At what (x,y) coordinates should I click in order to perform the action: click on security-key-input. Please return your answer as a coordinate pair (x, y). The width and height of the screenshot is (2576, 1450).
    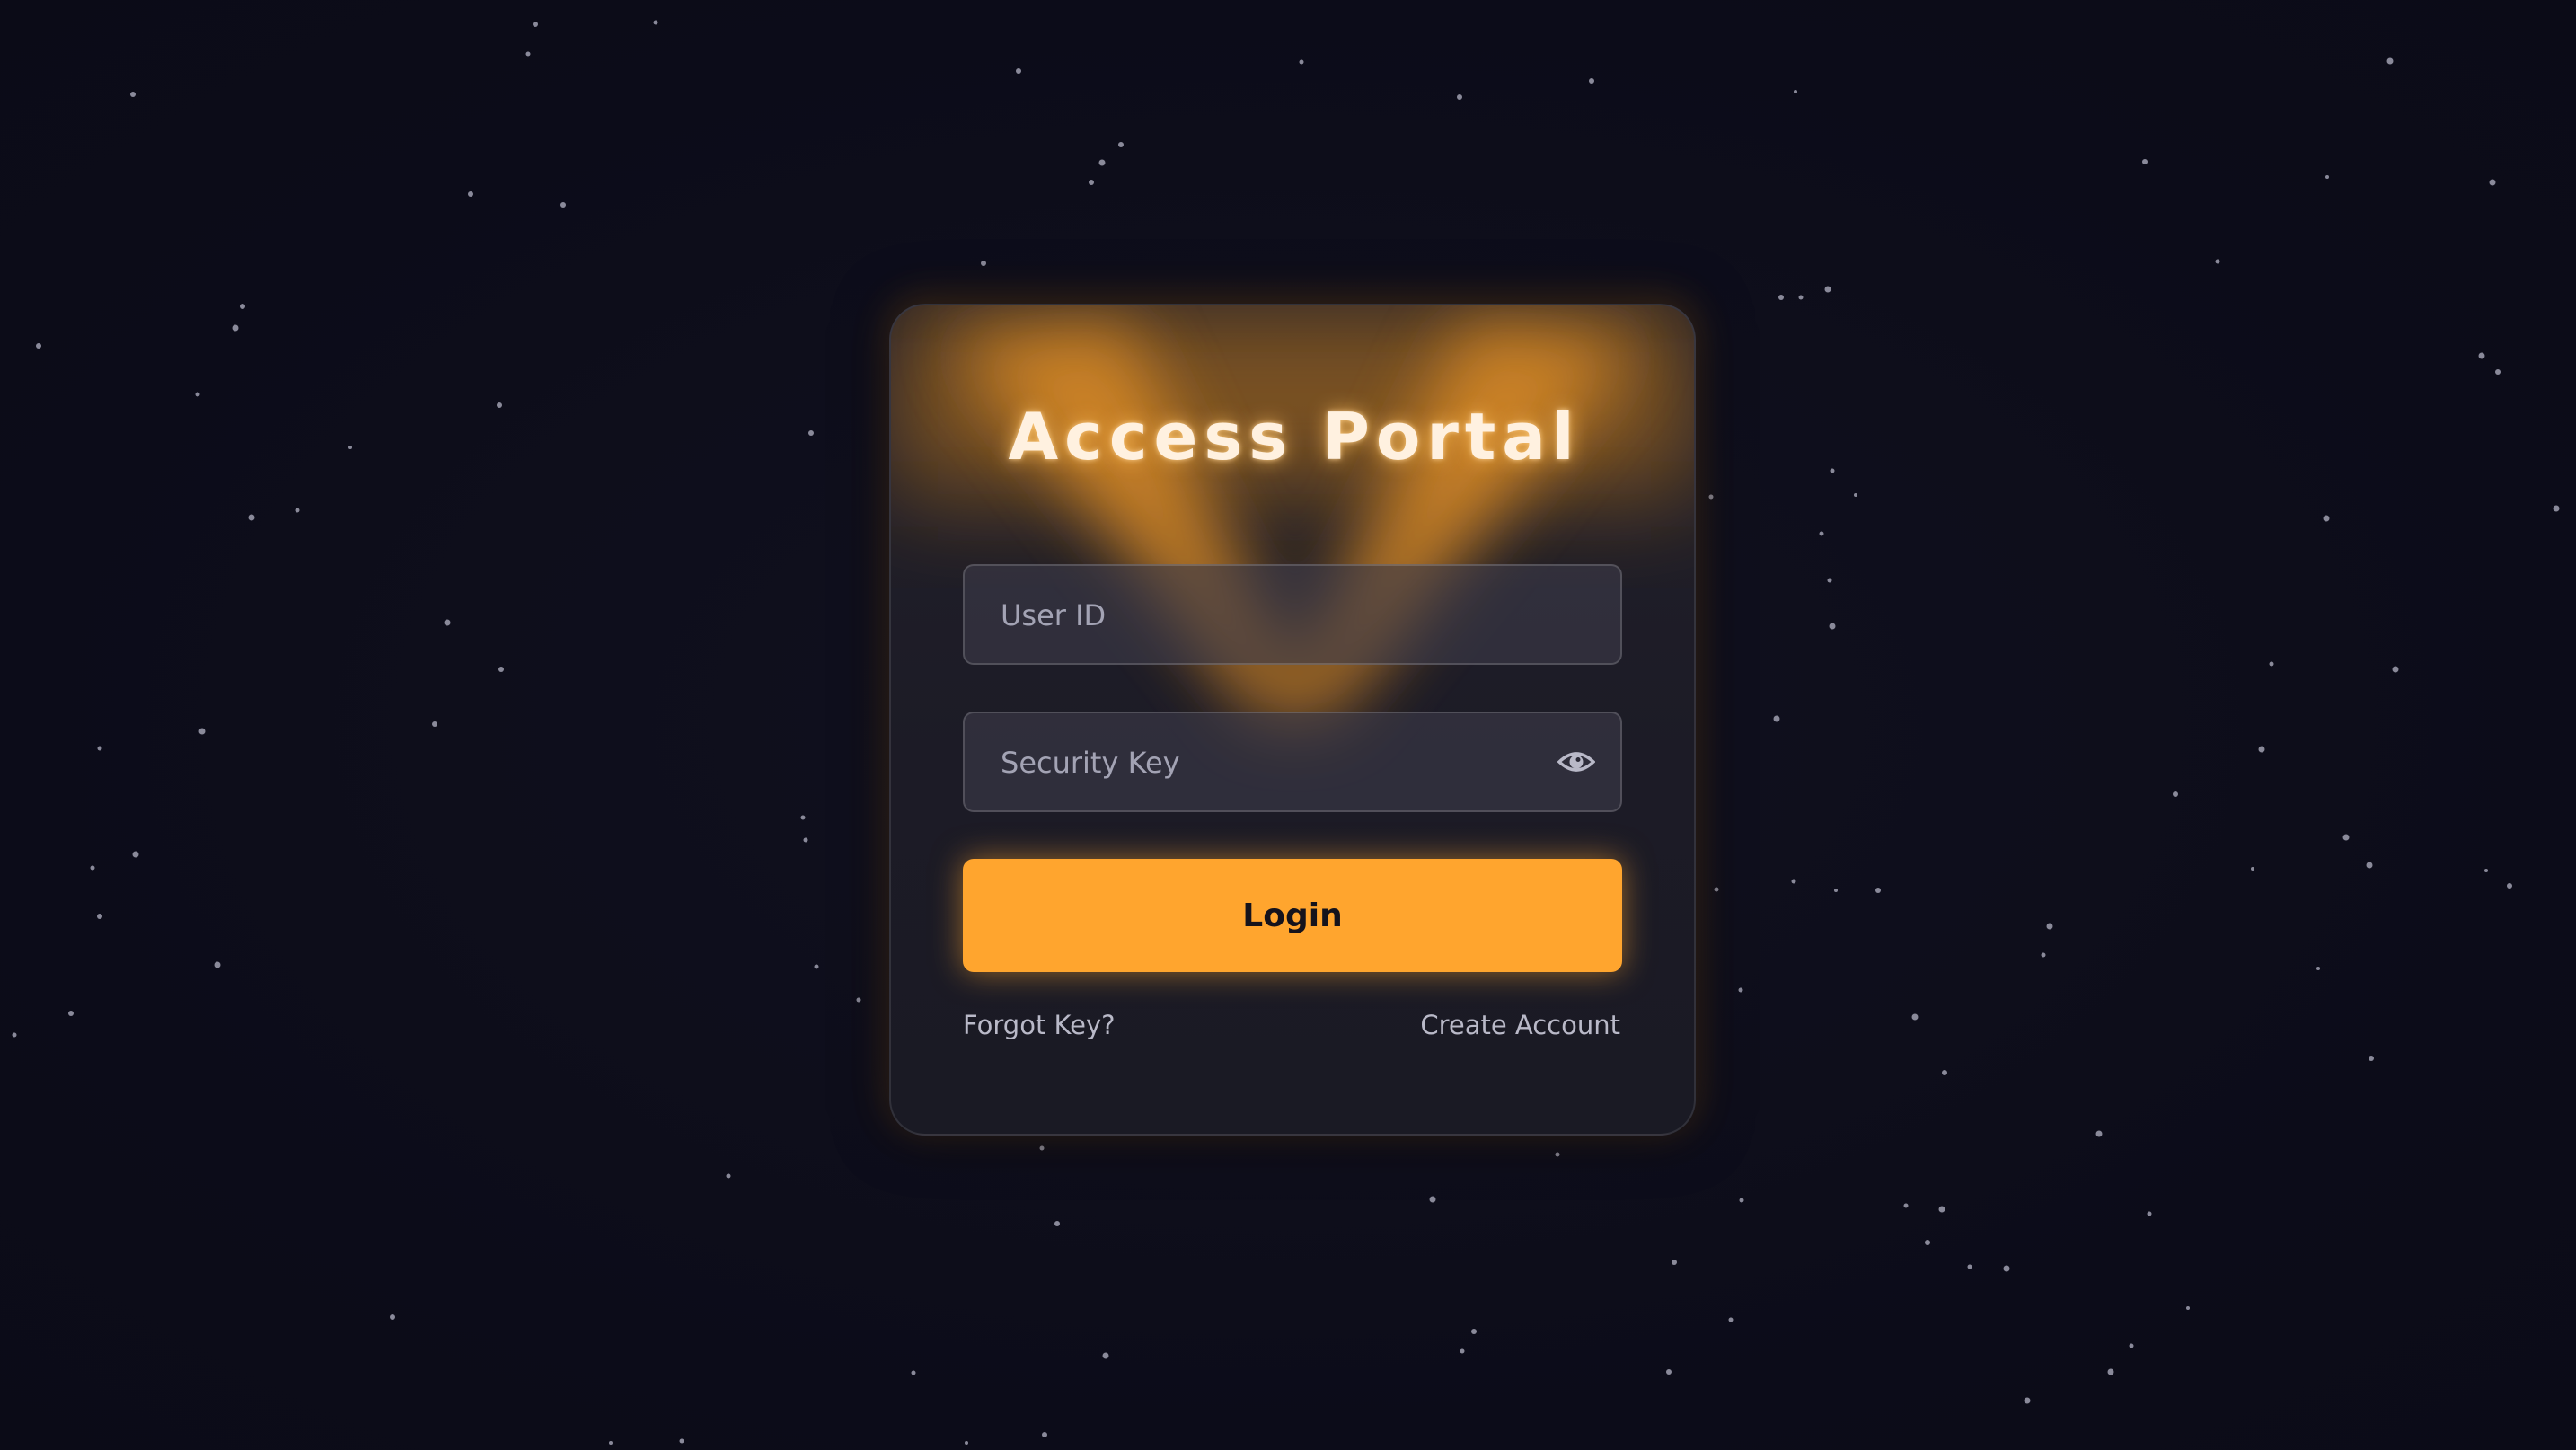
    Looking at the image, I should click on (1270, 762).